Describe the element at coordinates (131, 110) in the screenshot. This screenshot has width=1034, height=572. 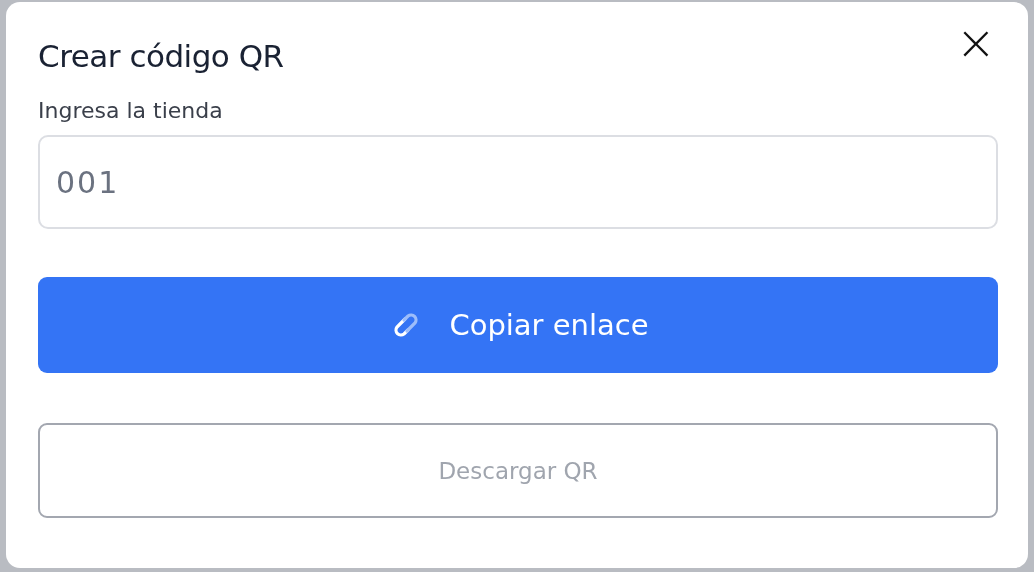
I see `field-label: Ingresa la tienda` at that location.